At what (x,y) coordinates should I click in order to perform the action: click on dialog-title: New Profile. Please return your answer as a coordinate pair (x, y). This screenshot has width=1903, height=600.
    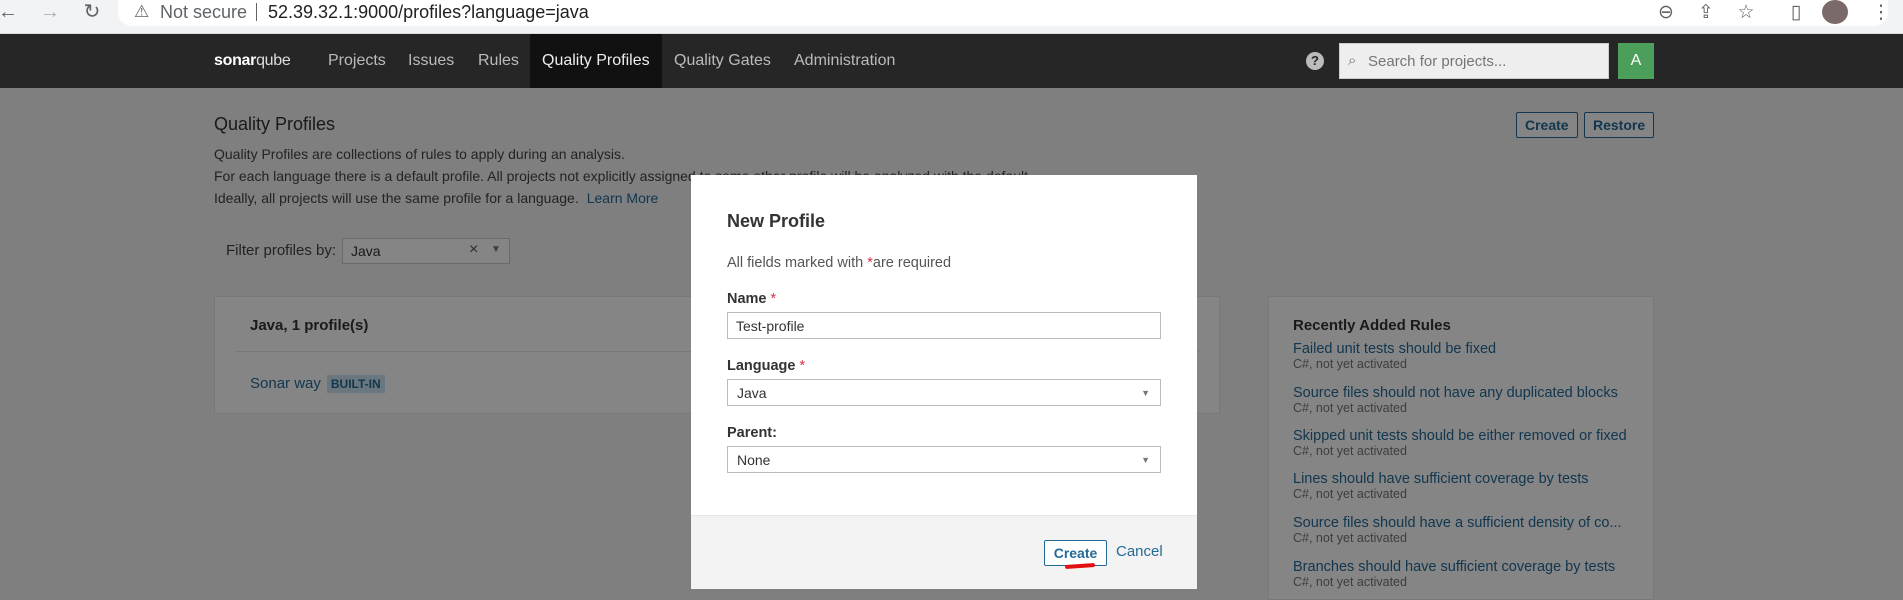
    Looking at the image, I should click on (776, 221).